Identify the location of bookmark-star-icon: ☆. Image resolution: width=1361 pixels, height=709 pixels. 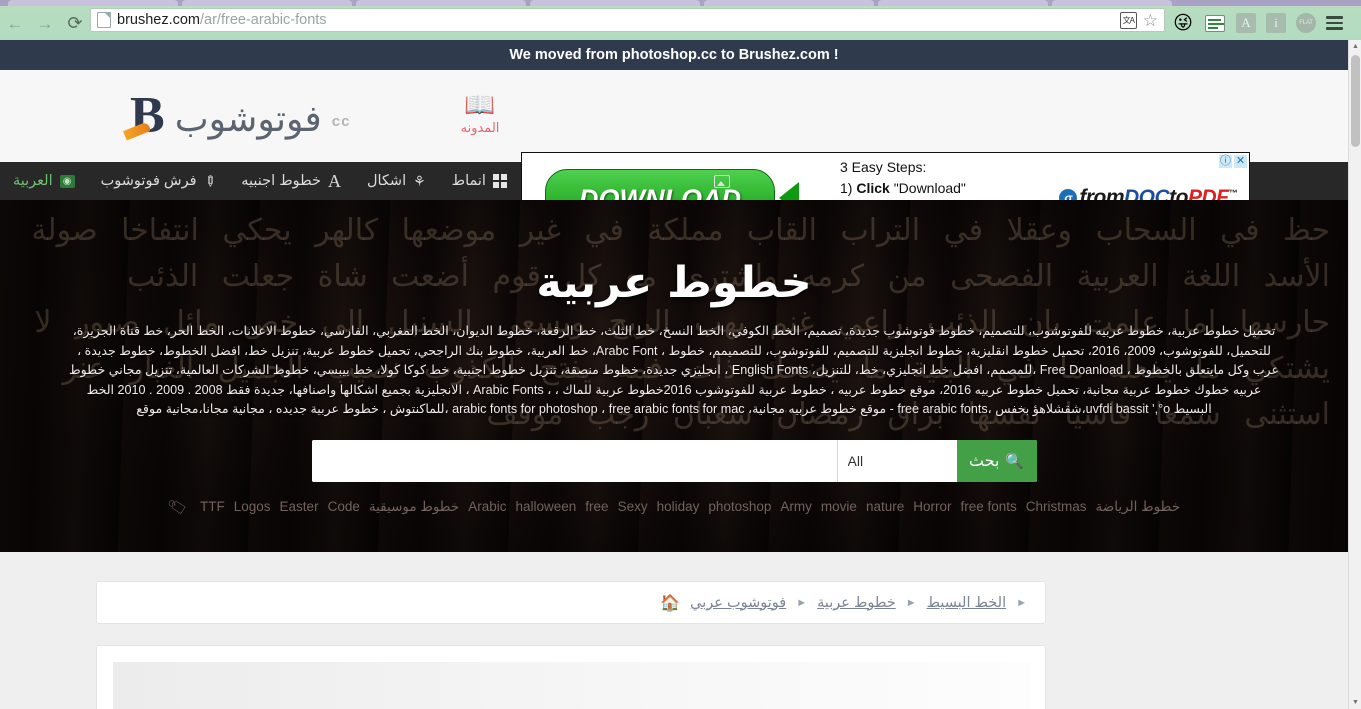
(1150, 20).